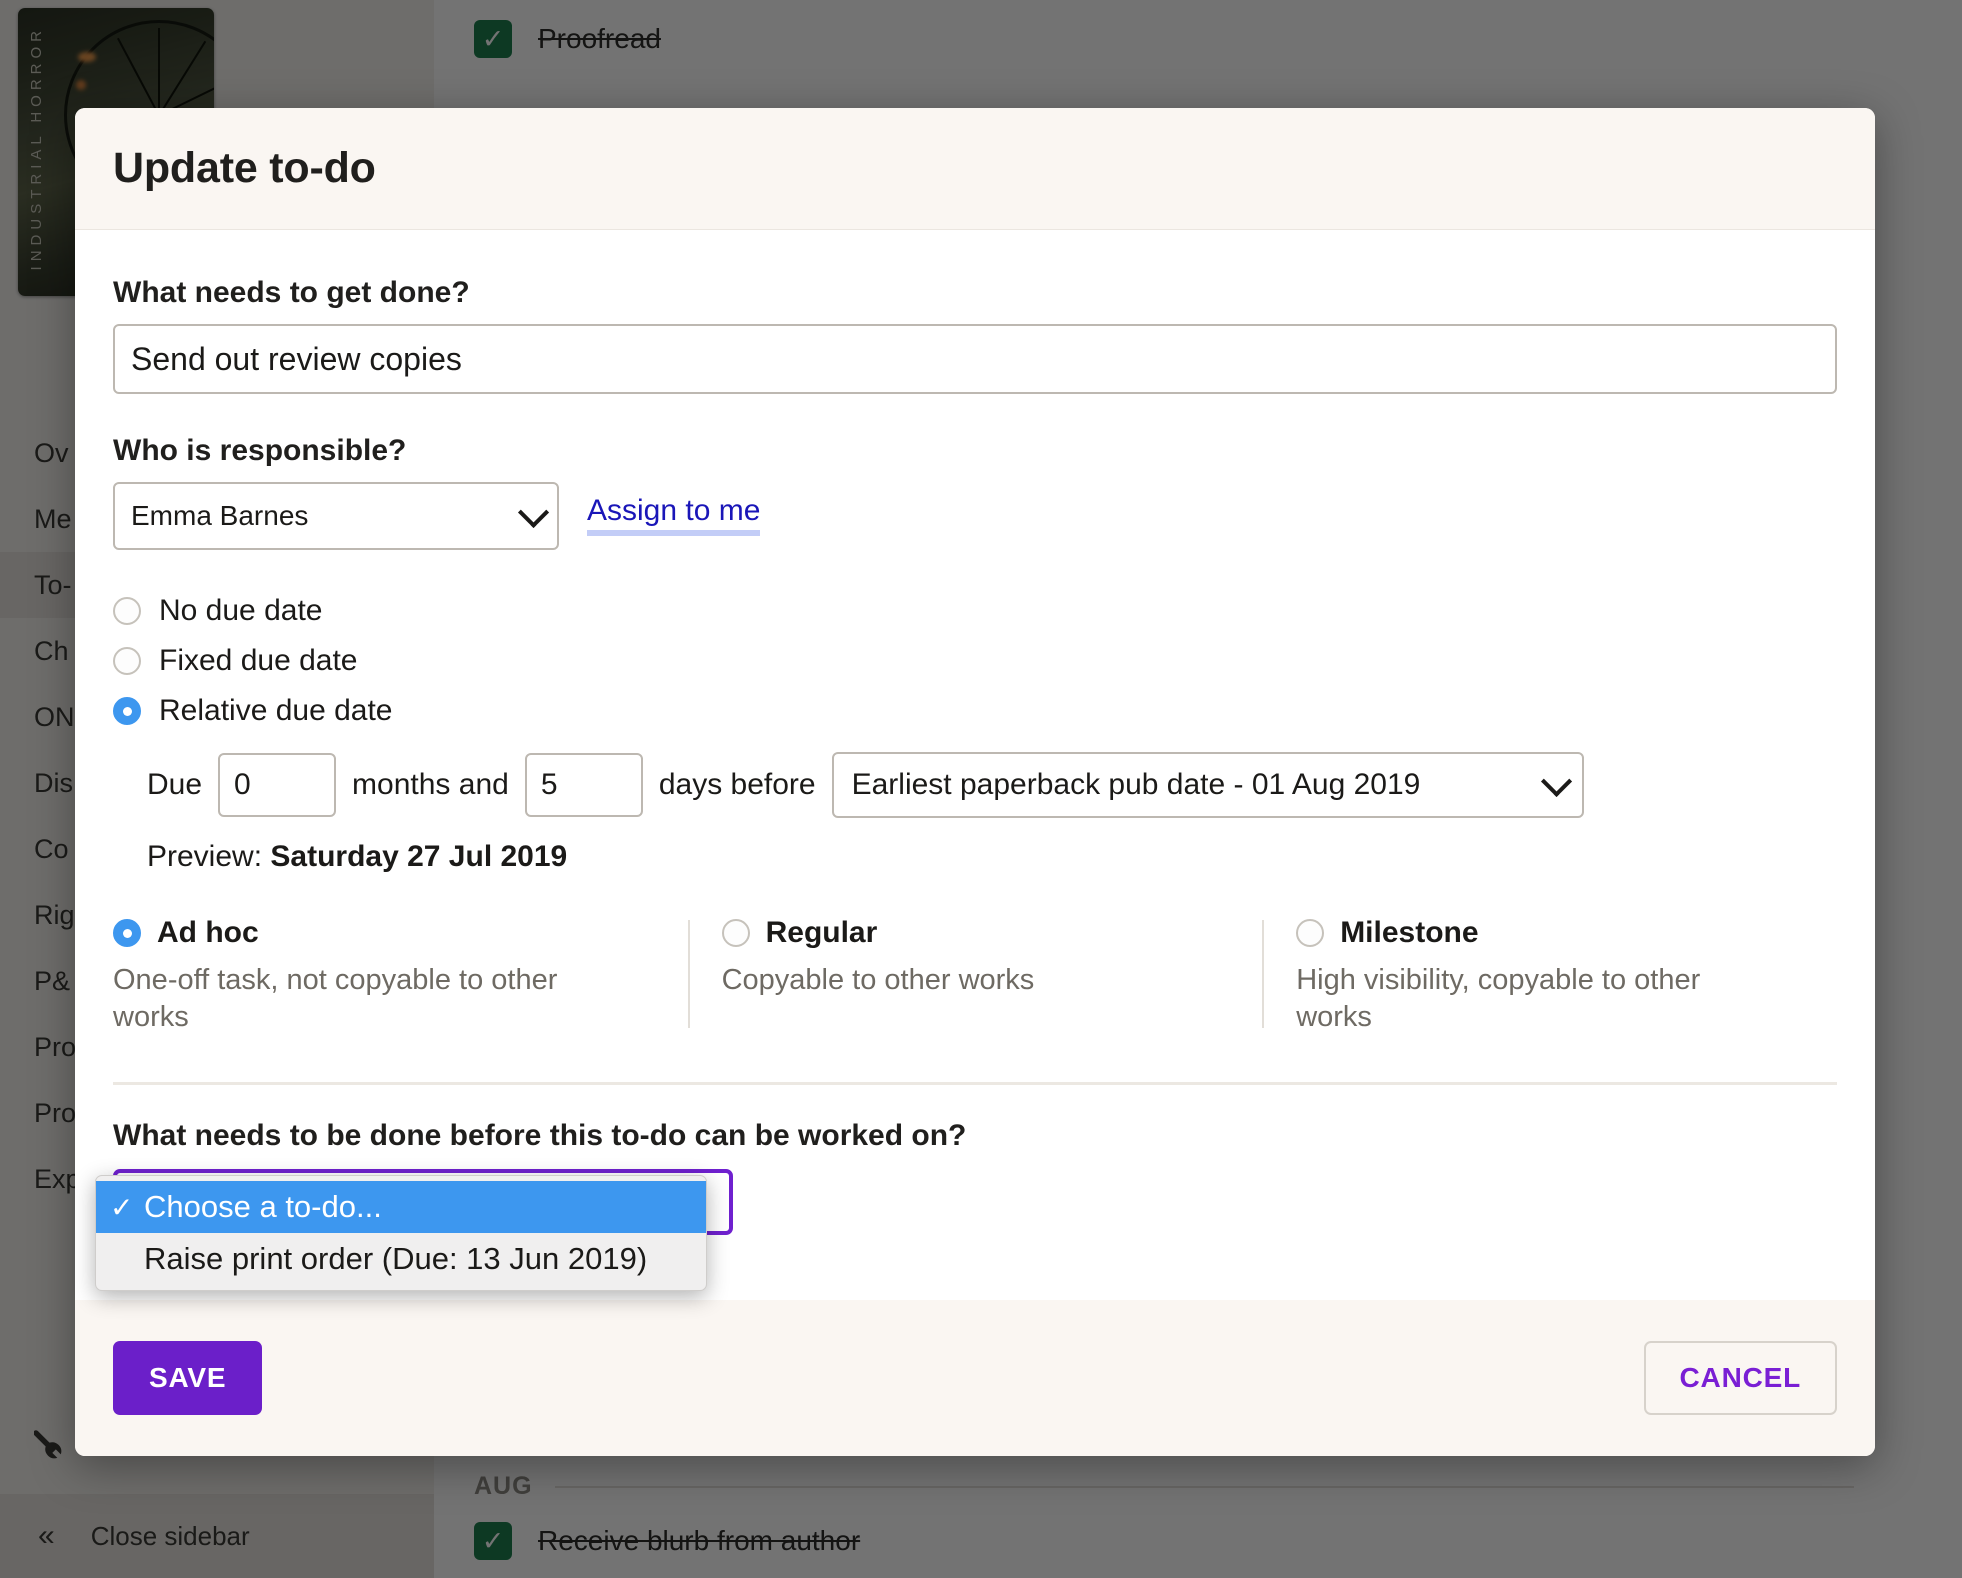 Image resolution: width=1962 pixels, height=1578 pixels. Describe the element at coordinates (419, 856) in the screenshot. I see `preview-value: Saturday 27 Jul 2019` at that location.